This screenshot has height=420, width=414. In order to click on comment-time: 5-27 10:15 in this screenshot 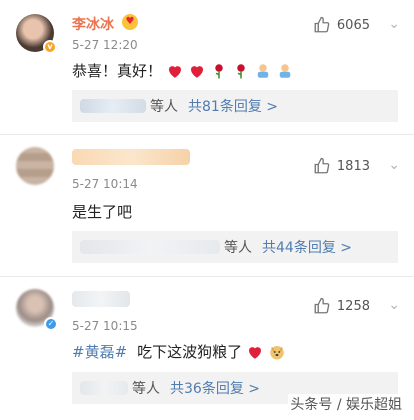, I will do `click(105, 326)`.